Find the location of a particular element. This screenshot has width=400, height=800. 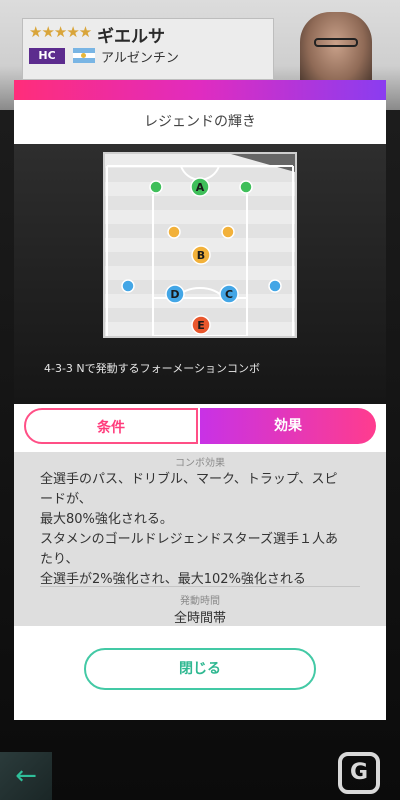

marker-label-a: A is located at coordinates (200, 187).